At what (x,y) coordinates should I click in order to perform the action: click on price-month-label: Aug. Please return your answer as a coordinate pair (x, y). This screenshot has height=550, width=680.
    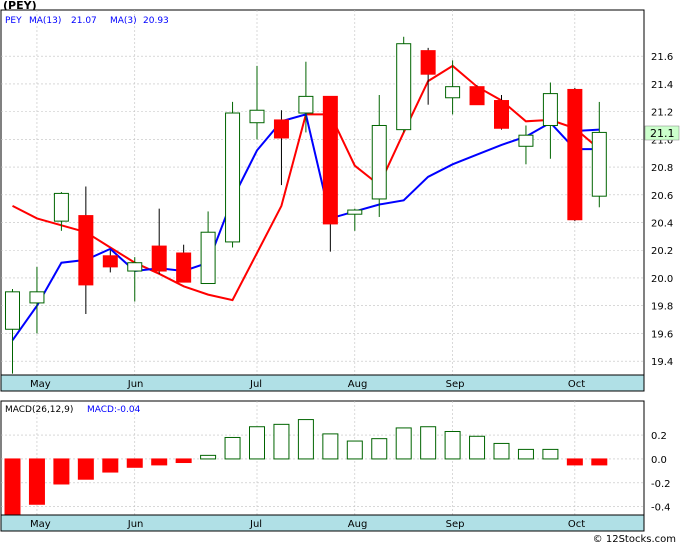
    Looking at the image, I should click on (358, 384).